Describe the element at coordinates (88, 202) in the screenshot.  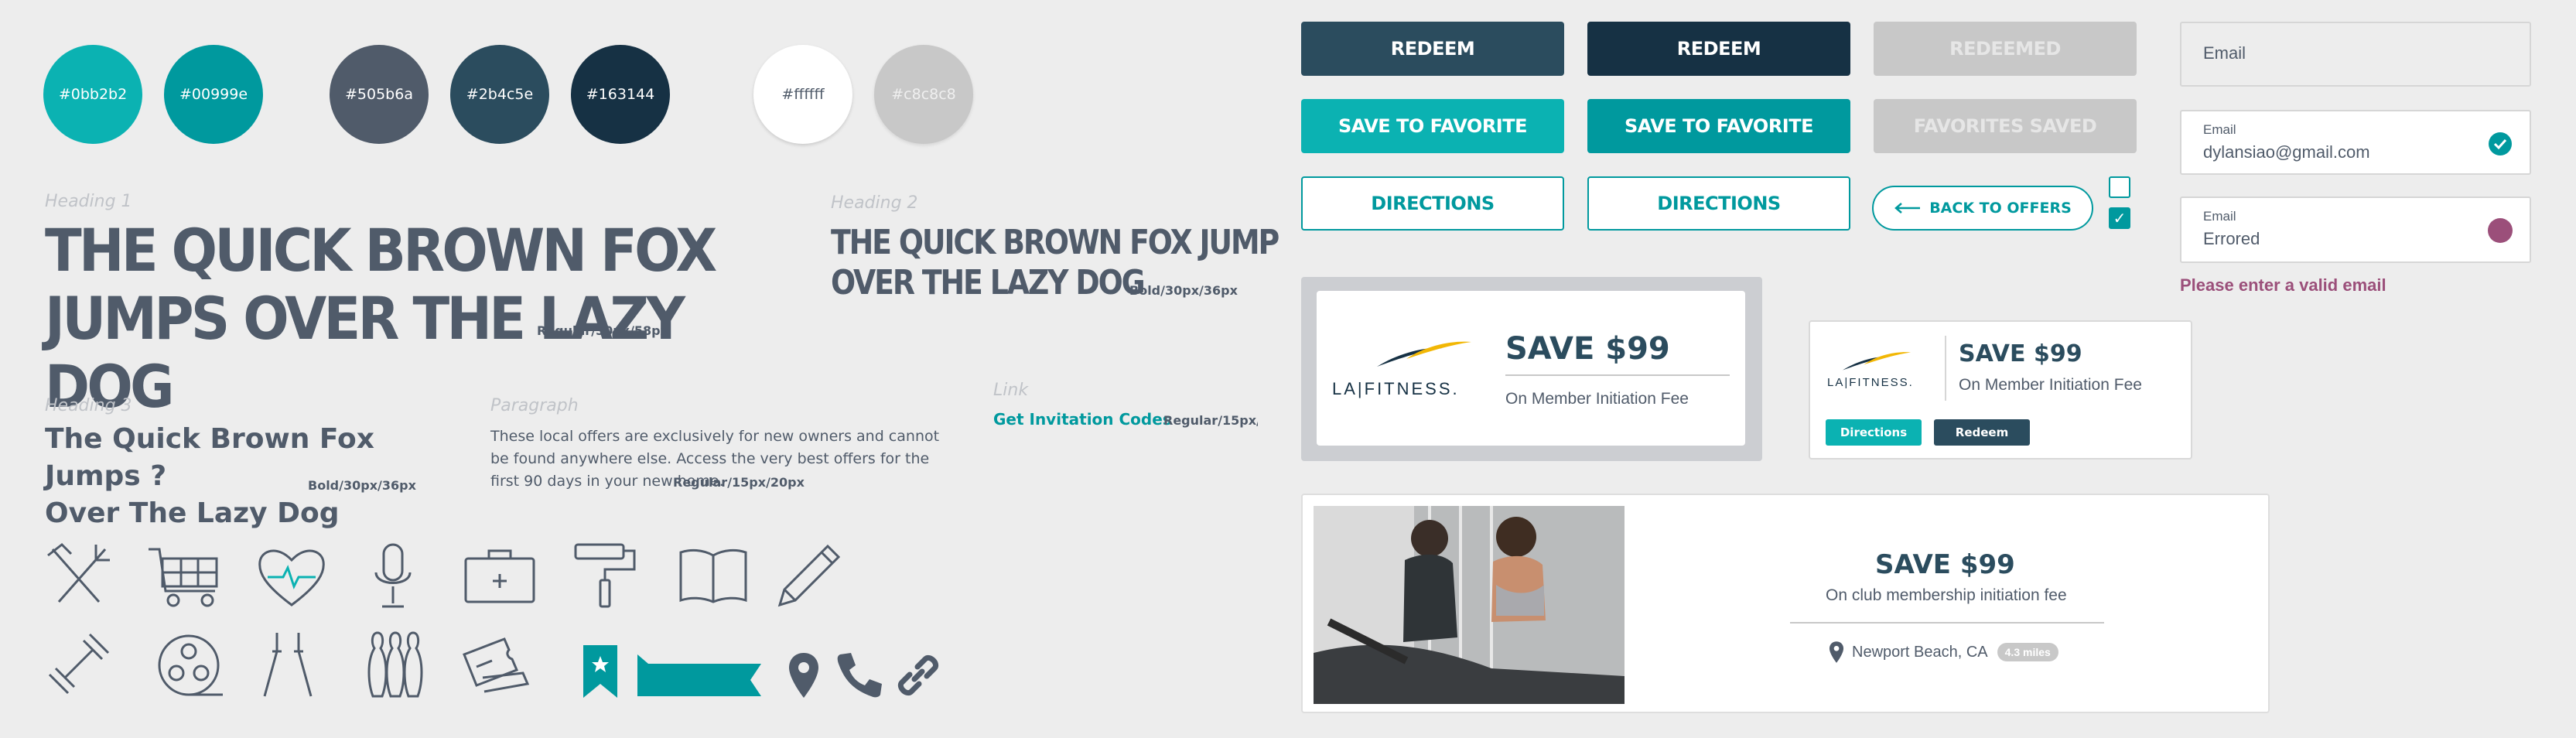
I see `heading-1-label: Heading 1` at that location.